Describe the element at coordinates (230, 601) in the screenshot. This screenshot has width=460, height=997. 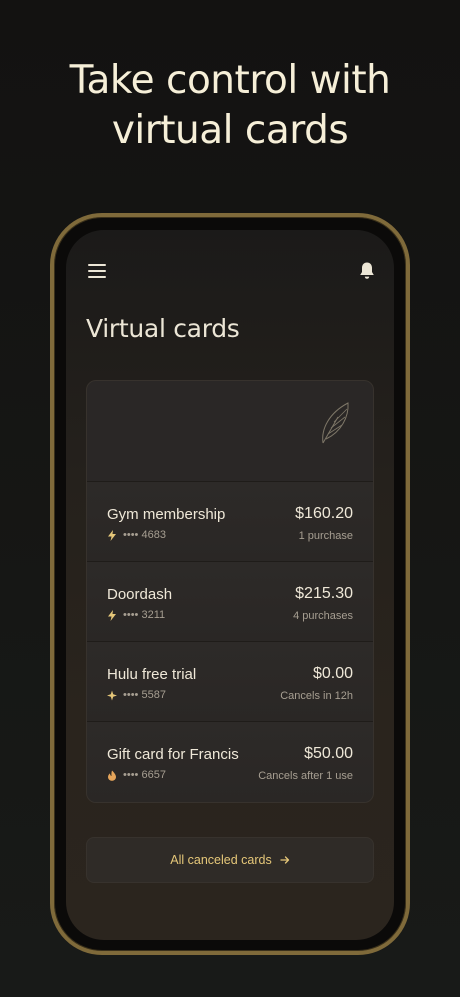
I see `card-row-doordash: Doordash $215.30 •••• 3211 4 purchases` at that location.